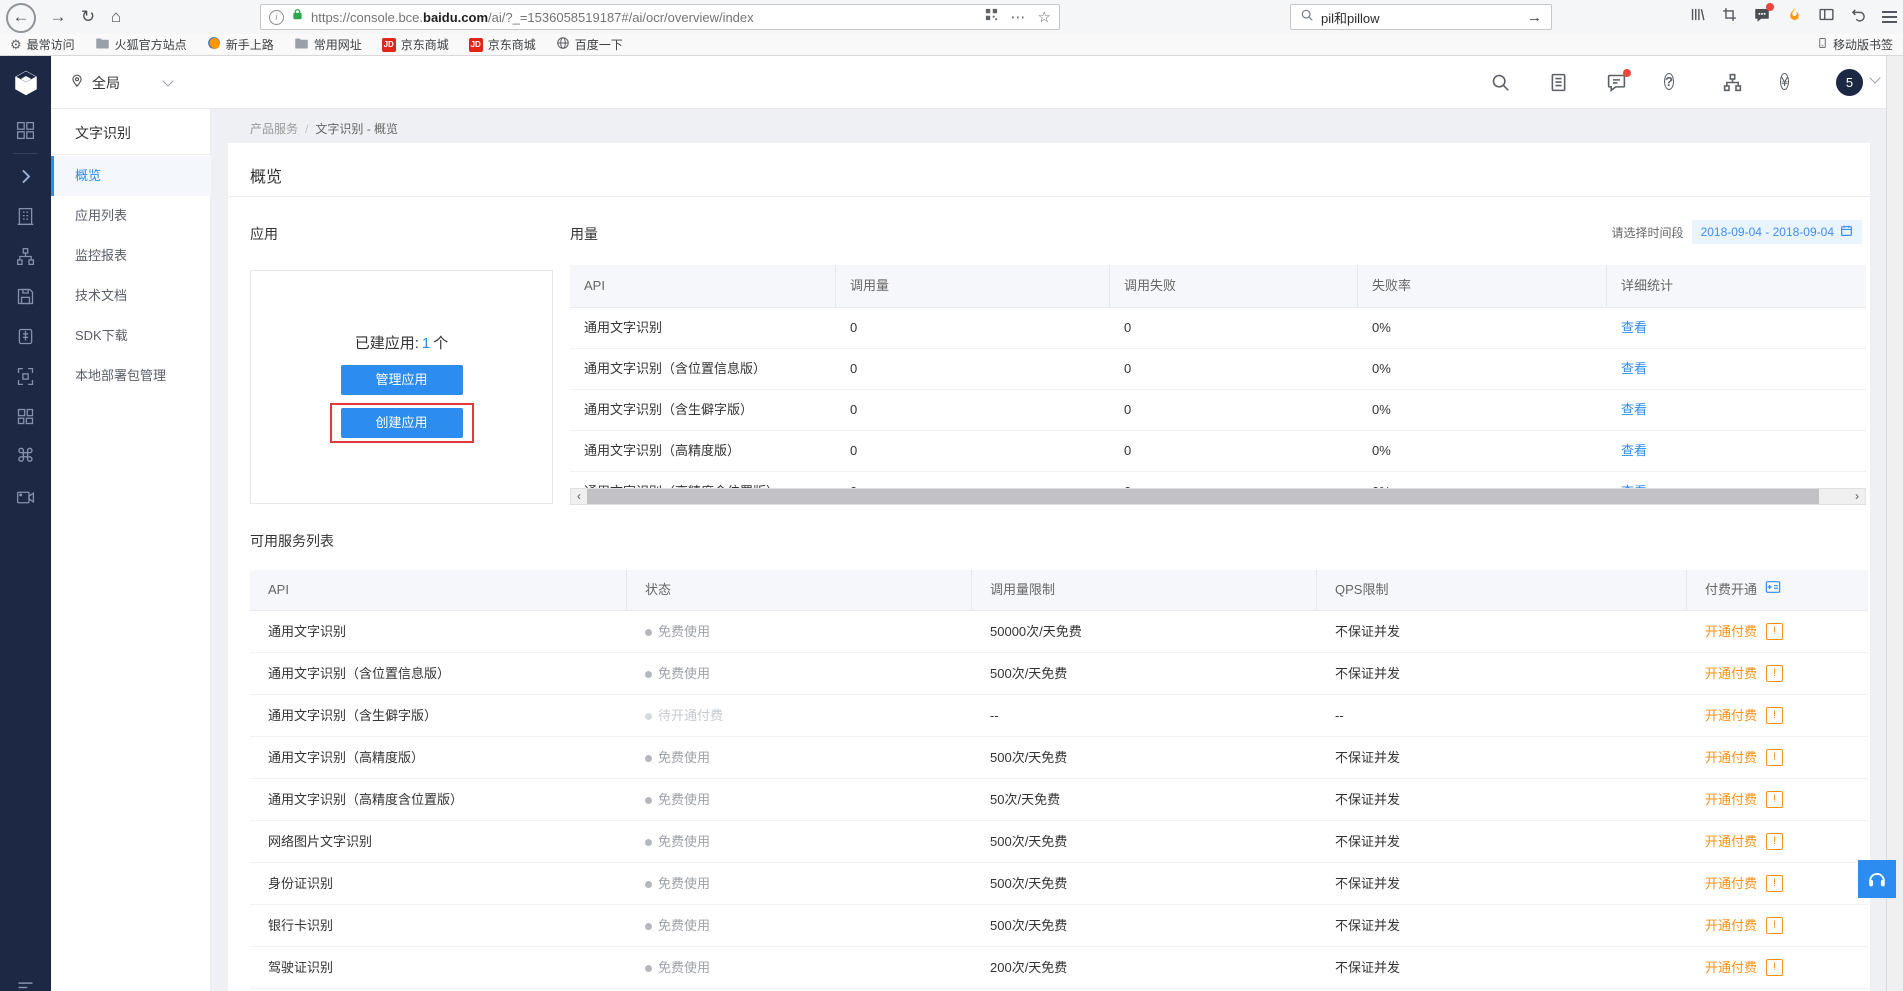 The width and height of the screenshot is (1903, 991). Describe the element at coordinates (1029, 757) in the screenshot. I see `quota-limit: 500次/天免费` at that location.